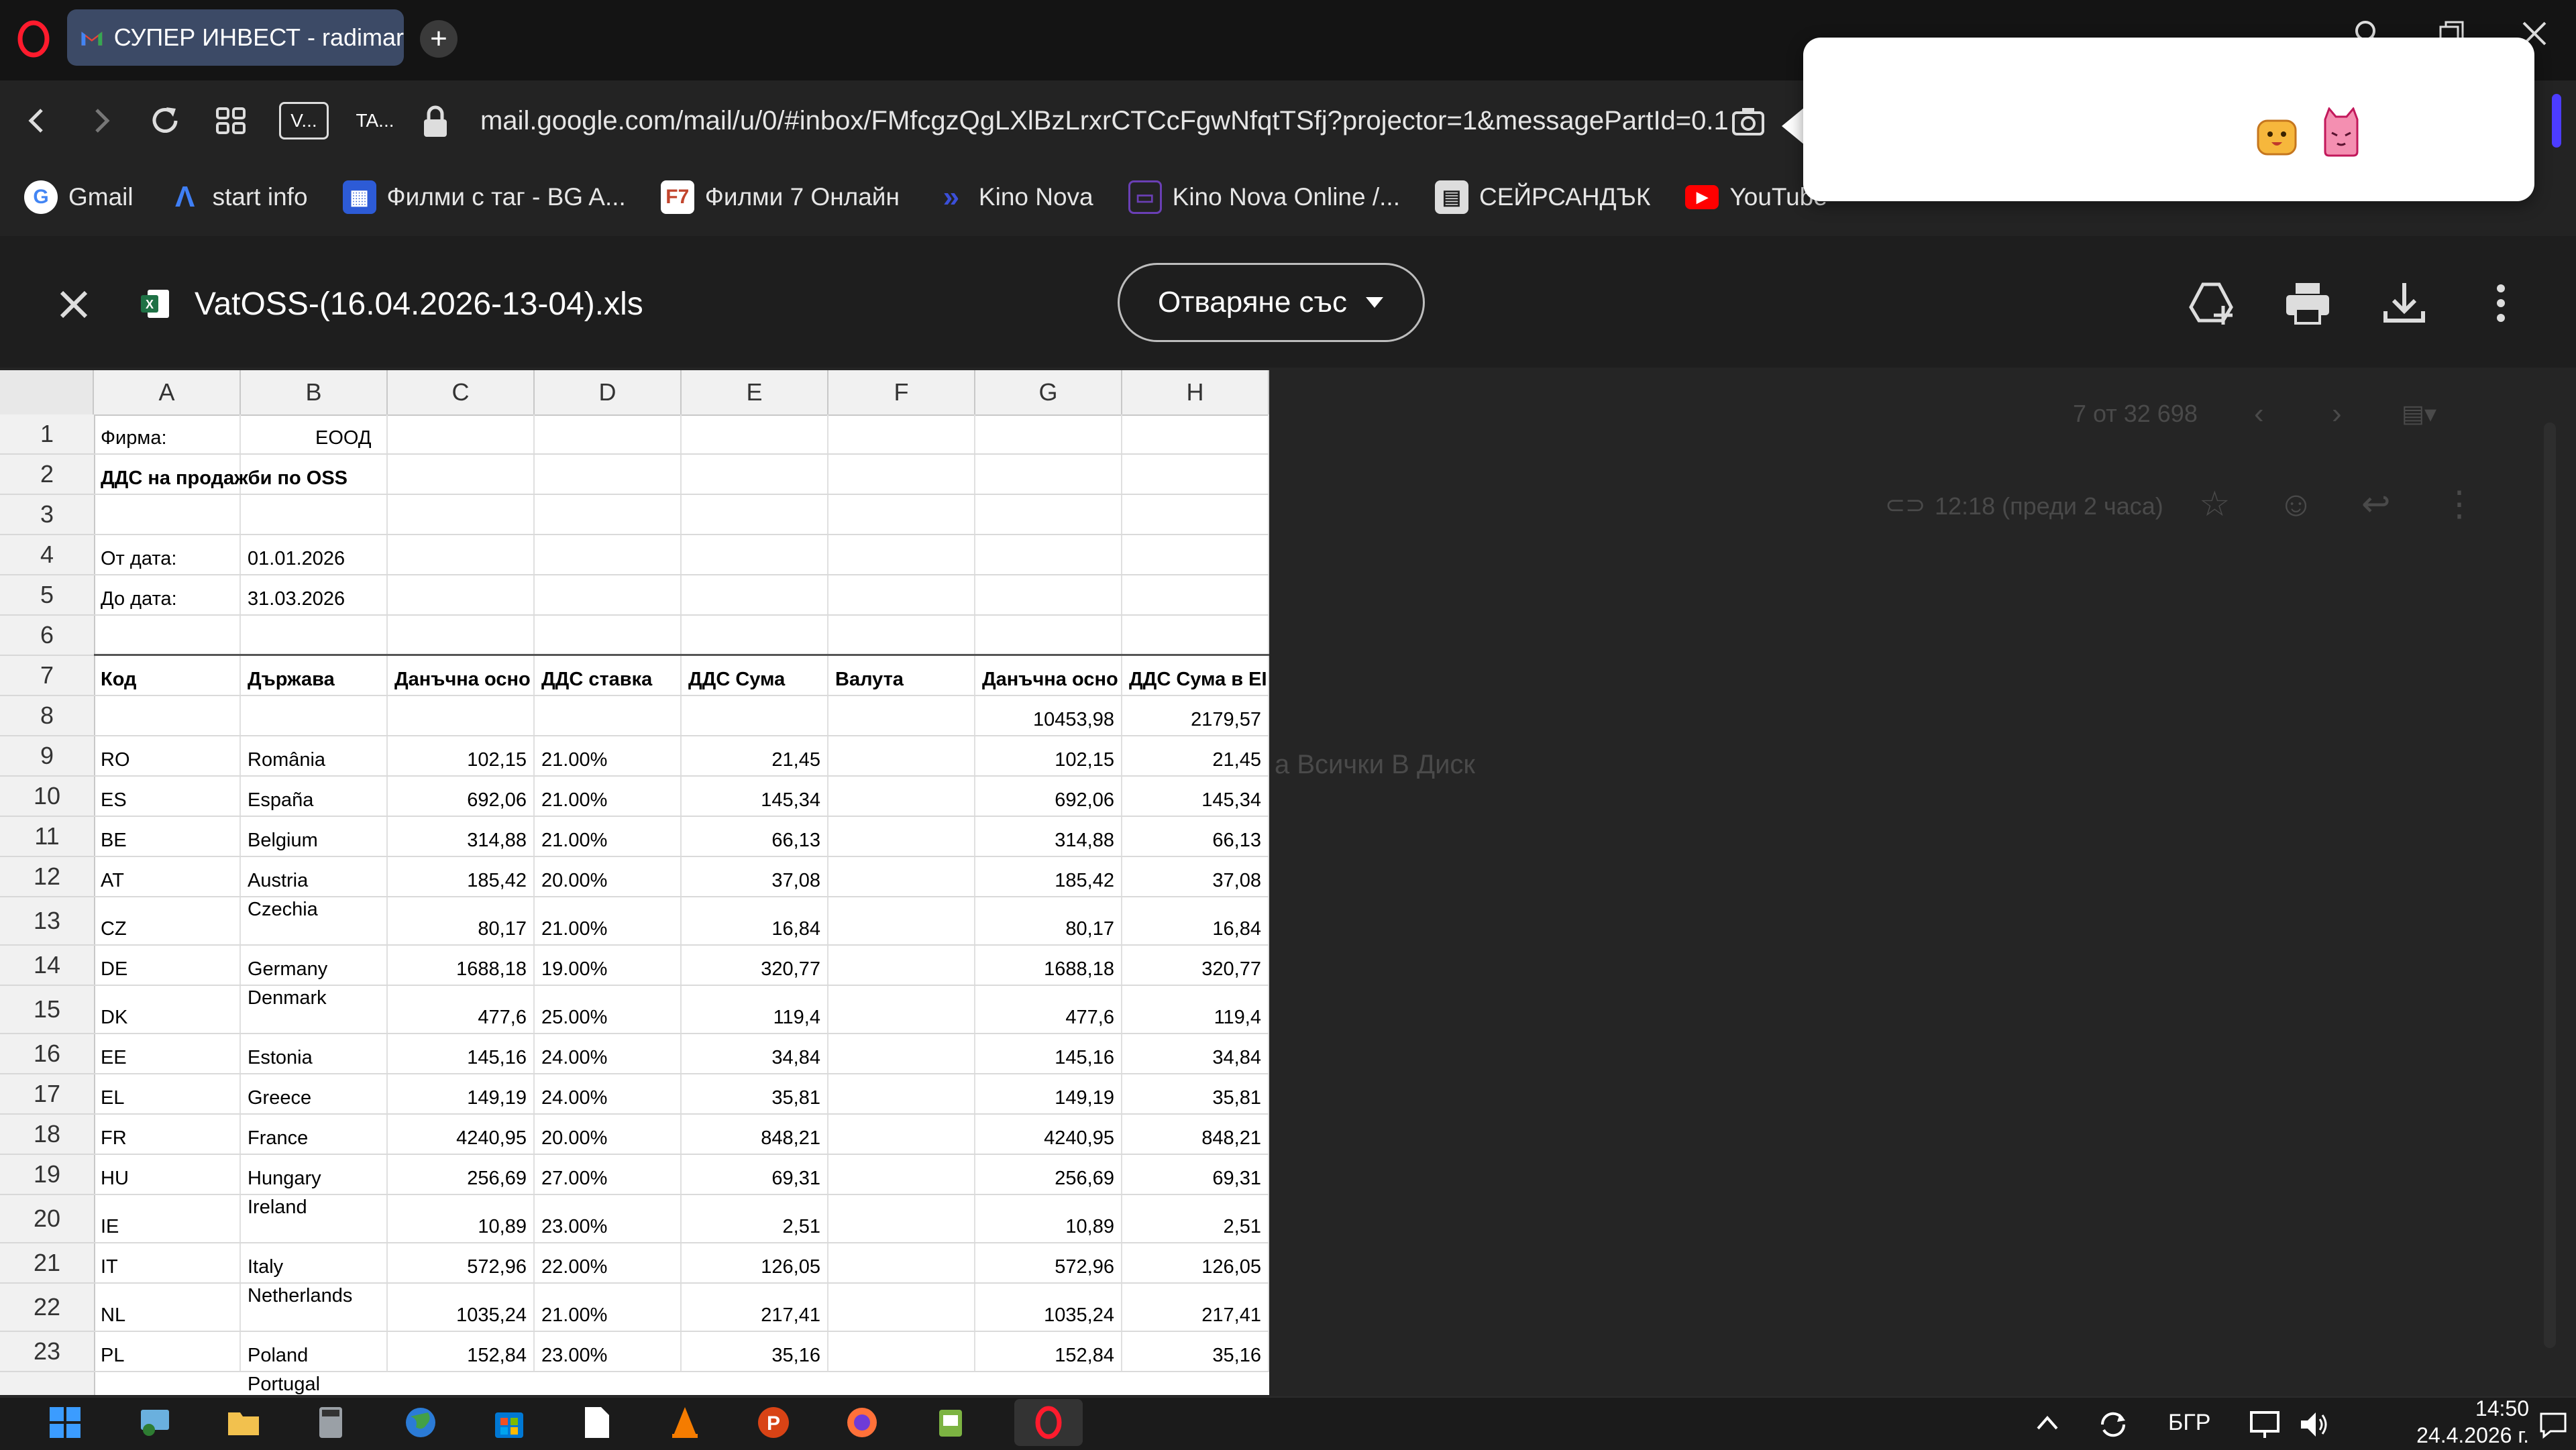 The image size is (2576, 1450). What do you see at coordinates (167, 1307) in the screenshot?
I see `cell: NL` at bounding box center [167, 1307].